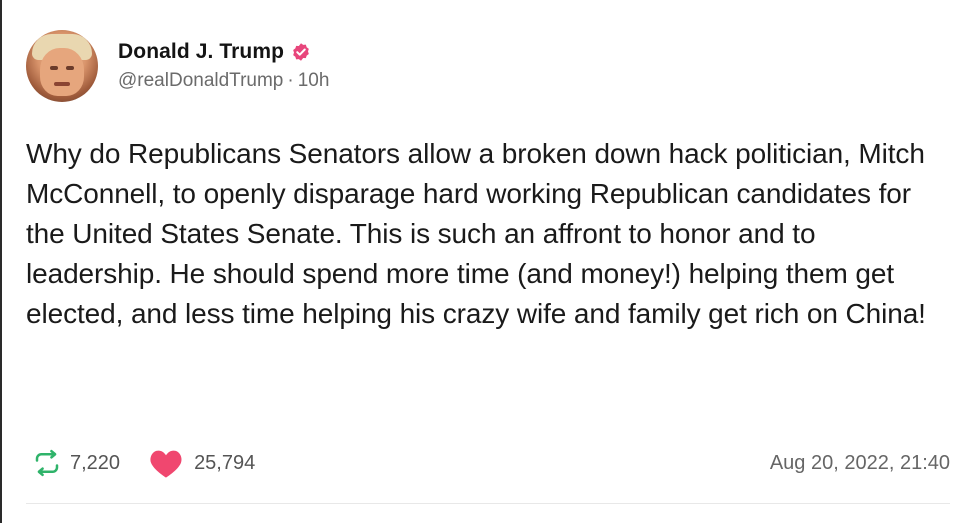 The width and height of the screenshot is (980, 523). What do you see at coordinates (488, 503) in the screenshot?
I see `divider` at bounding box center [488, 503].